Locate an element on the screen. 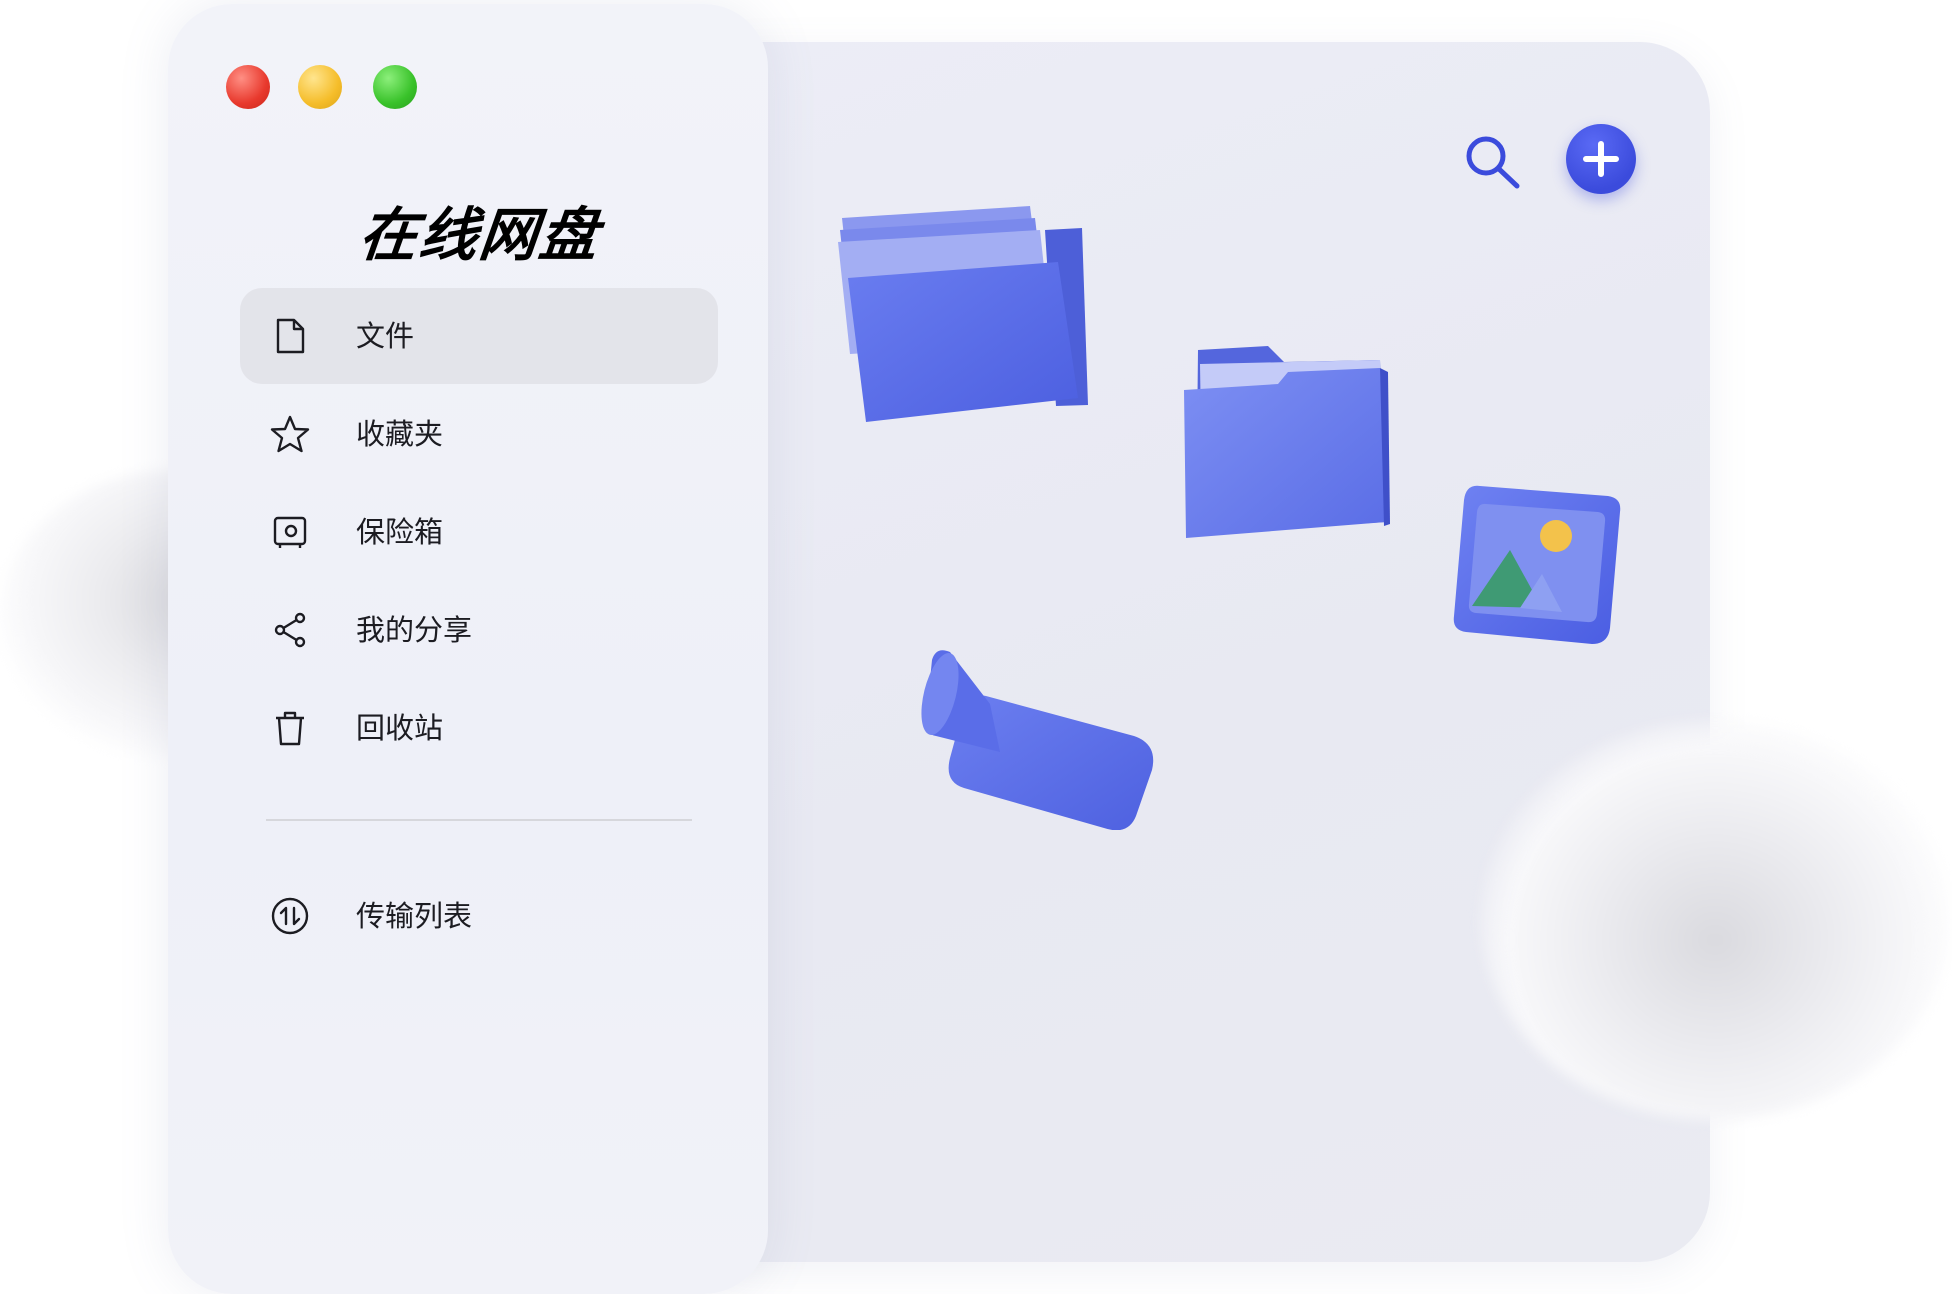  sidebar-item-files: 文件 is located at coordinates (479, 336).